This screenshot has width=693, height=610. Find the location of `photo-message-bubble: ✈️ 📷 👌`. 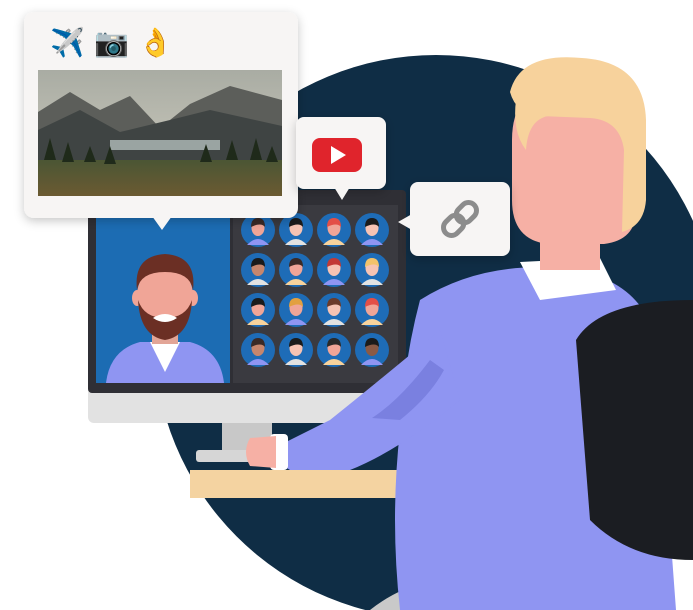

photo-message-bubble: ✈️ 📷 👌 is located at coordinates (161, 121).